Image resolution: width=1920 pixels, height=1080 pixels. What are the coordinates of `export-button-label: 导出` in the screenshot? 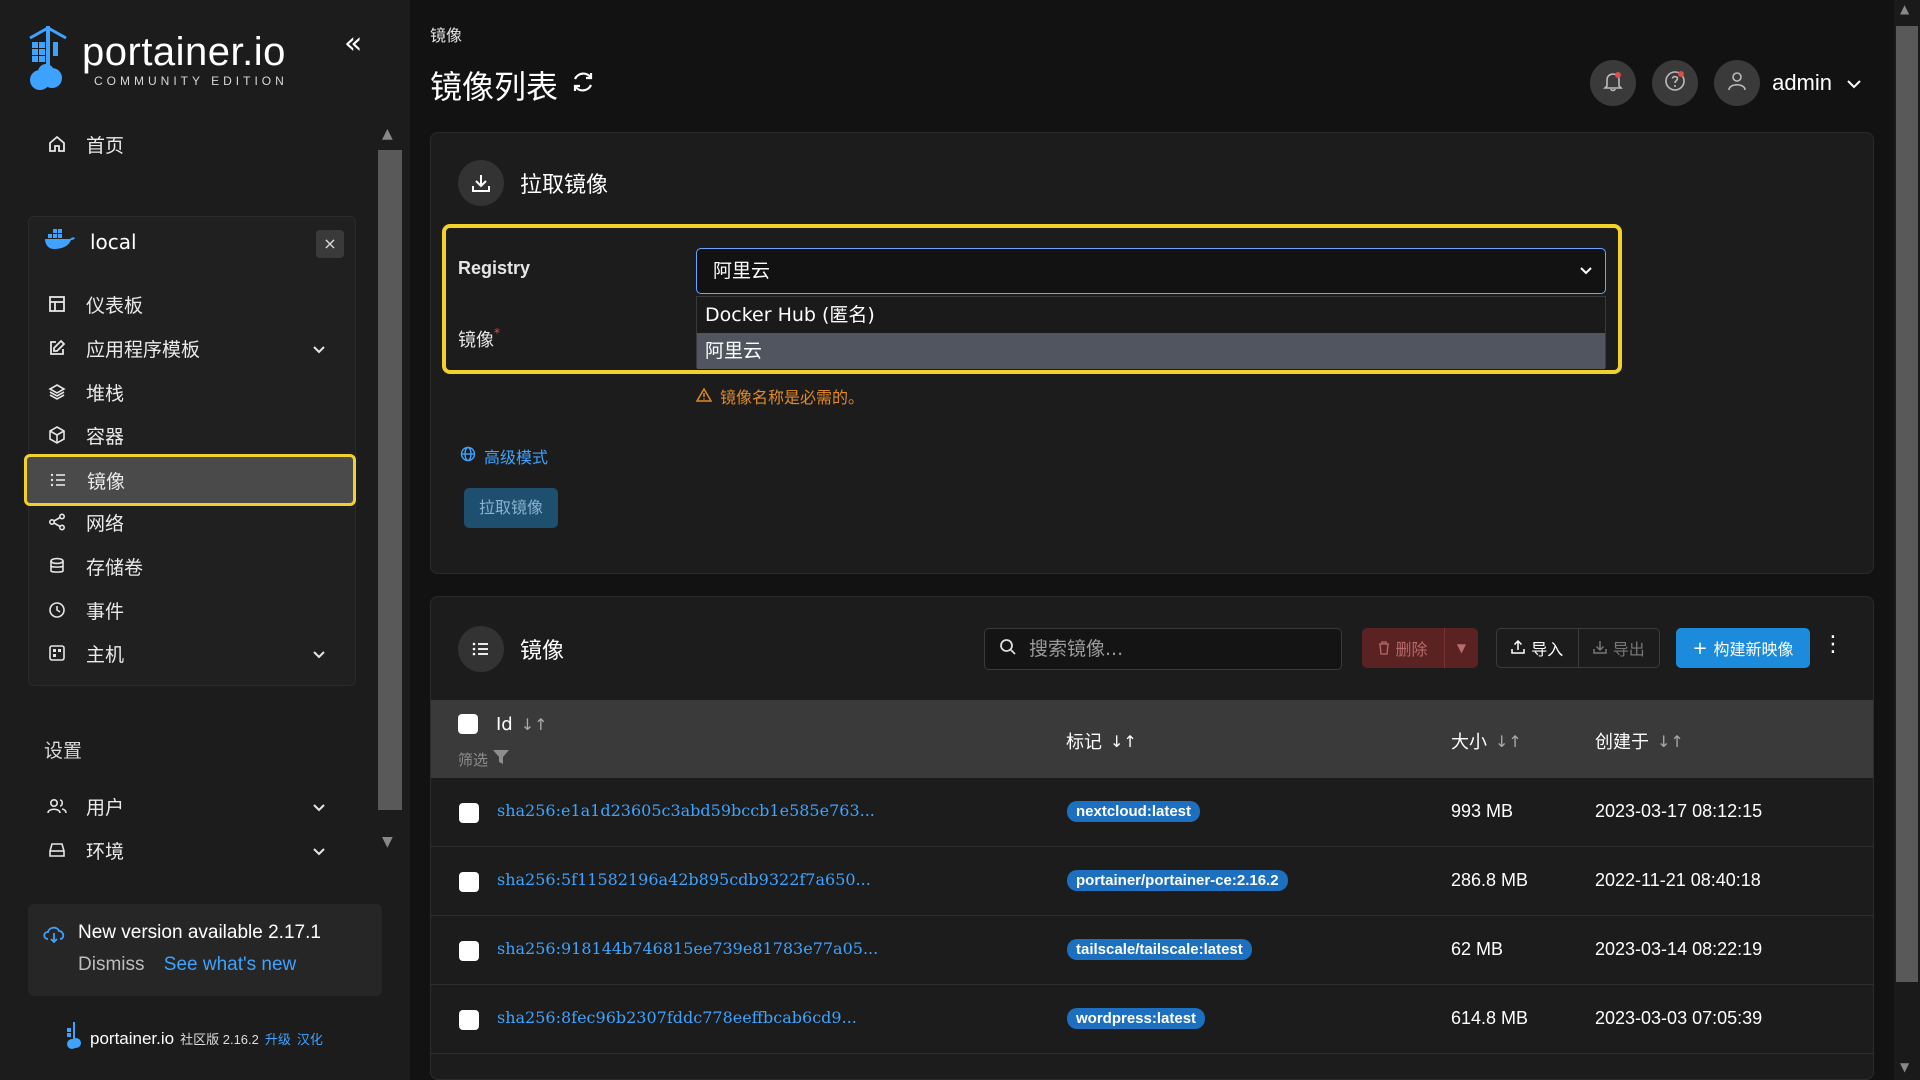 It's located at (1628, 649).